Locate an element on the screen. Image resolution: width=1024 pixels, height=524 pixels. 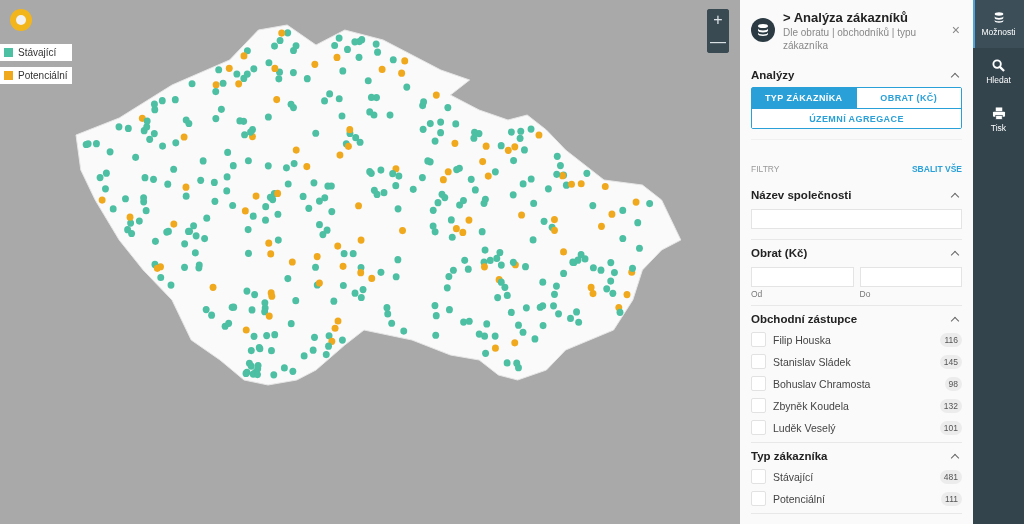
sidebar-item: Tisk is located at coordinates (998, 120).